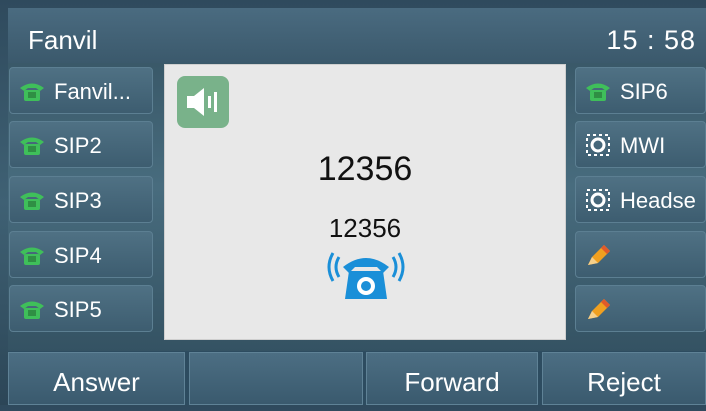 This screenshot has width=706, height=411. I want to click on mwi-key: MWI, so click(640, 144).